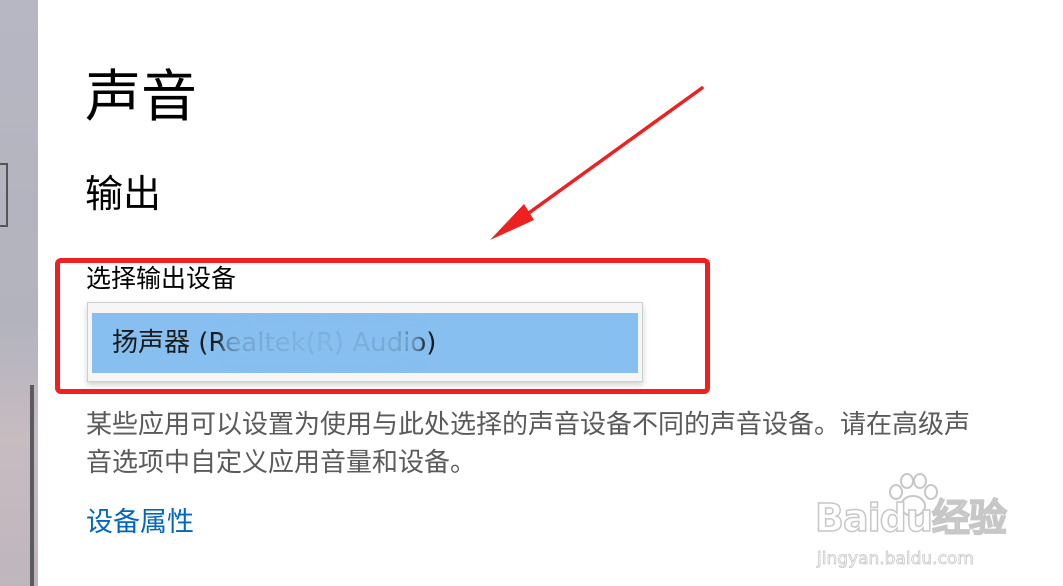 Image resolution: width=1063 pixels, height=586 pixels. I want to click on baidu-watermark: Baidu经验 jingyan.baidu.com, so click(929, 525).